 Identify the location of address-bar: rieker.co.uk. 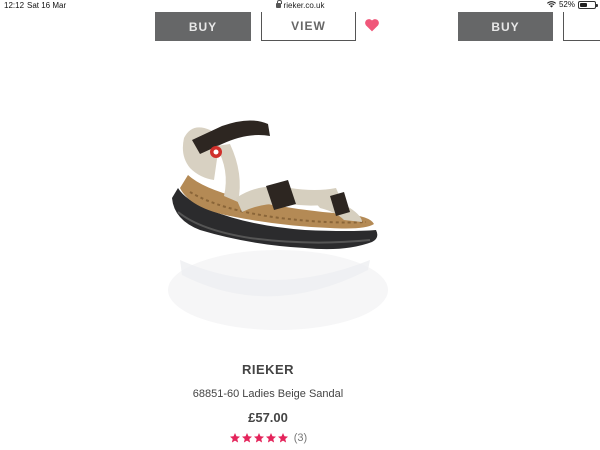
(300, 5).